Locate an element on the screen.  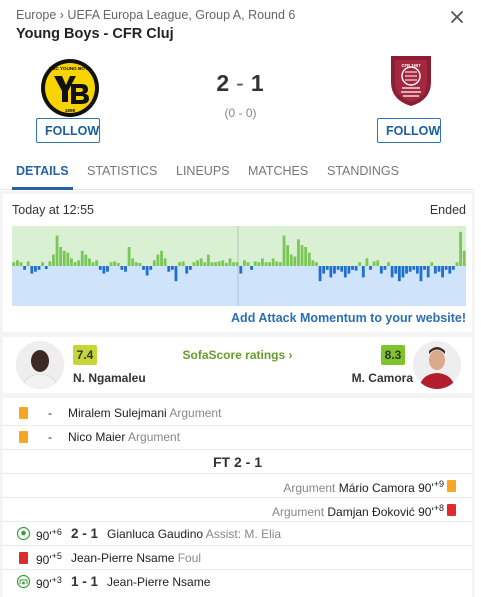
close-icon is located at coordinates (457, 17).